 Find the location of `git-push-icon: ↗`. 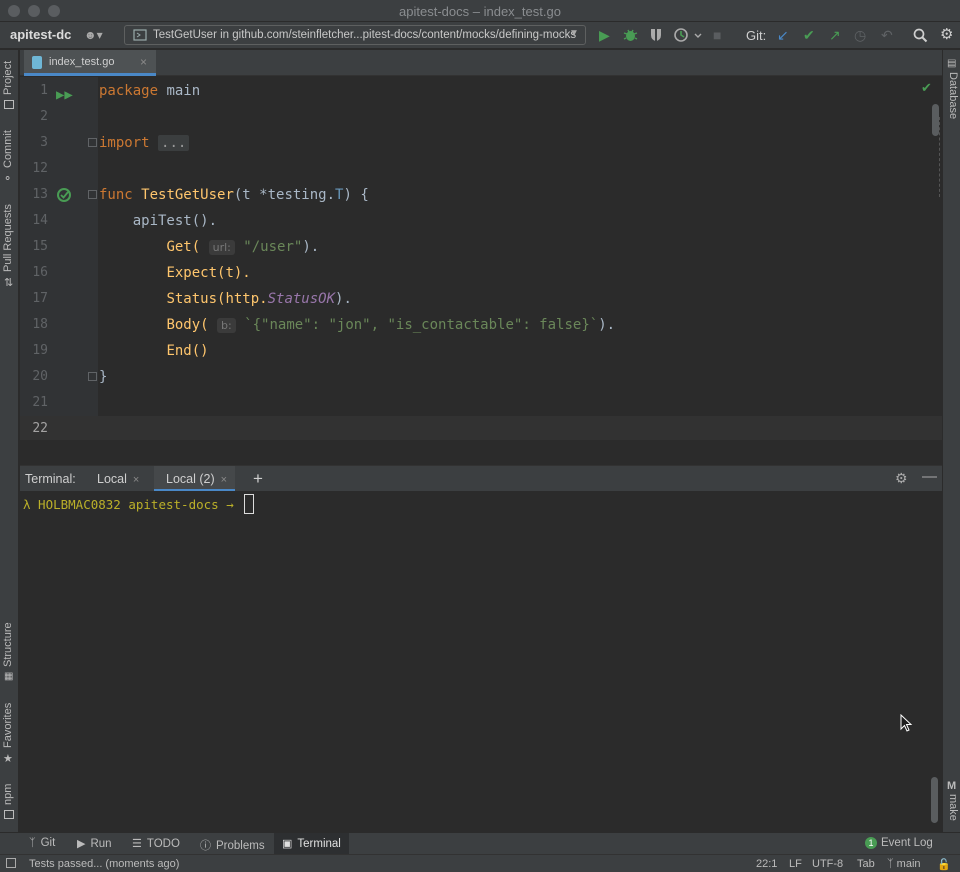

git-push-icon: ↗ is located at coordinates (835, 35).